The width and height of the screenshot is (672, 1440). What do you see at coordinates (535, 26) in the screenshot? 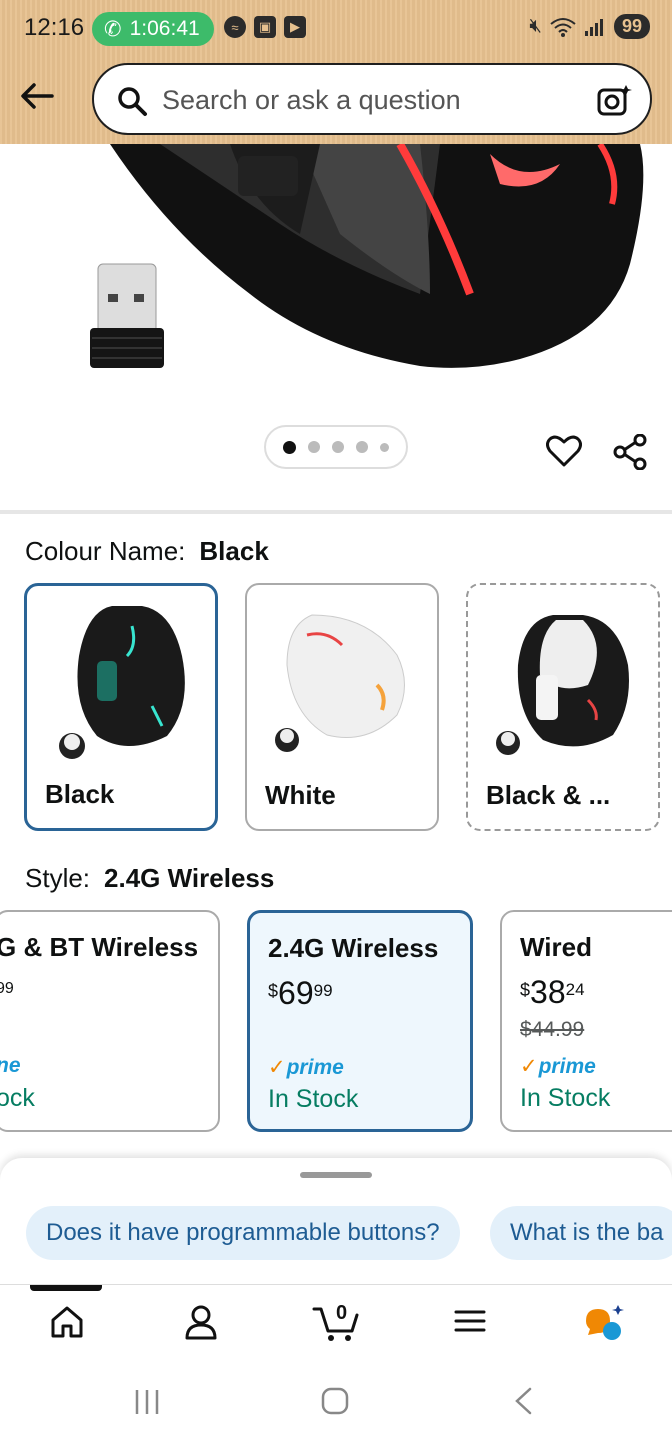
I see `mute-icon: 🔇︎` at bounding box center [535, 26].